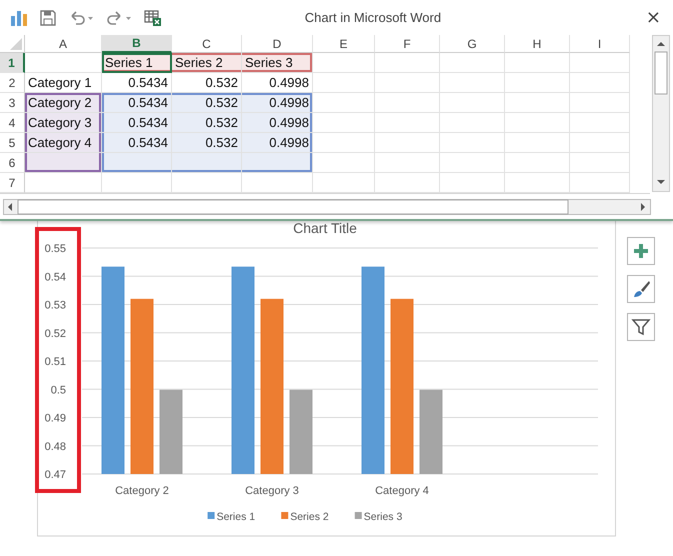  I want to click on close-button: ×, so click(653, 17).